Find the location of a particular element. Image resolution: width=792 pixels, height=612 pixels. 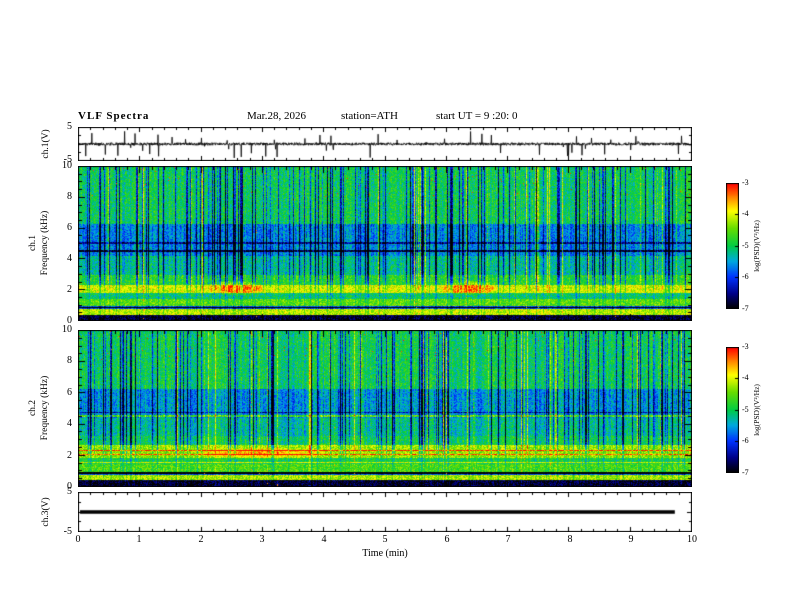

ch1-spec-axis-title: ch.1 Frequency (kHz) is located at coordinates (39, 243).